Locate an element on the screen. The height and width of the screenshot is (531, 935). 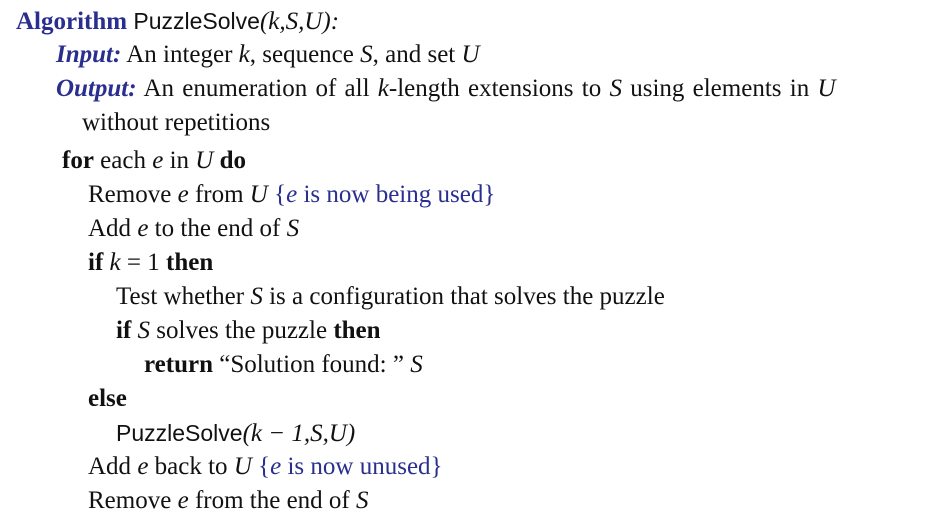
comment-now-unused: {e is now unused} is located at coordinates (350, 466).